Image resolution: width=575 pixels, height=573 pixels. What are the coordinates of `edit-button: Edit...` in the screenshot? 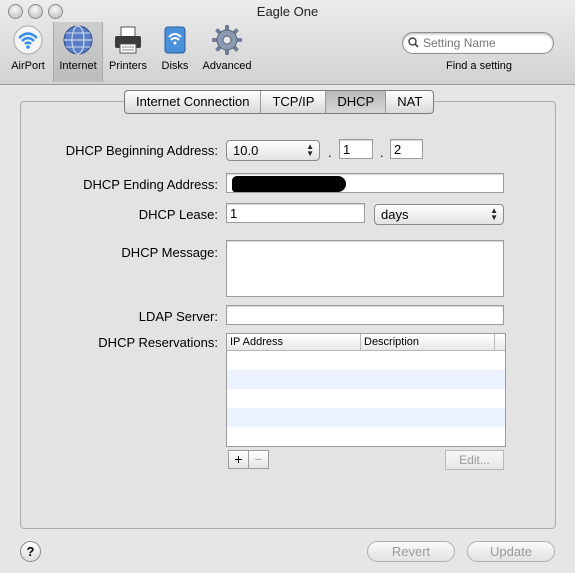 It's located at (474, 460).